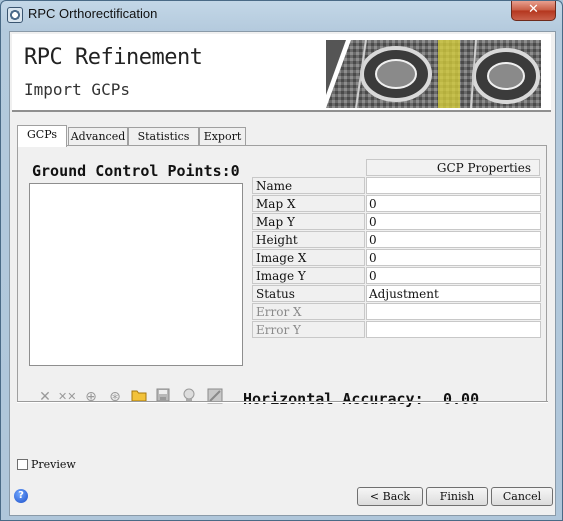 This screenshot has width=563, height=521. I want to click on name-field, so click(453, 185).